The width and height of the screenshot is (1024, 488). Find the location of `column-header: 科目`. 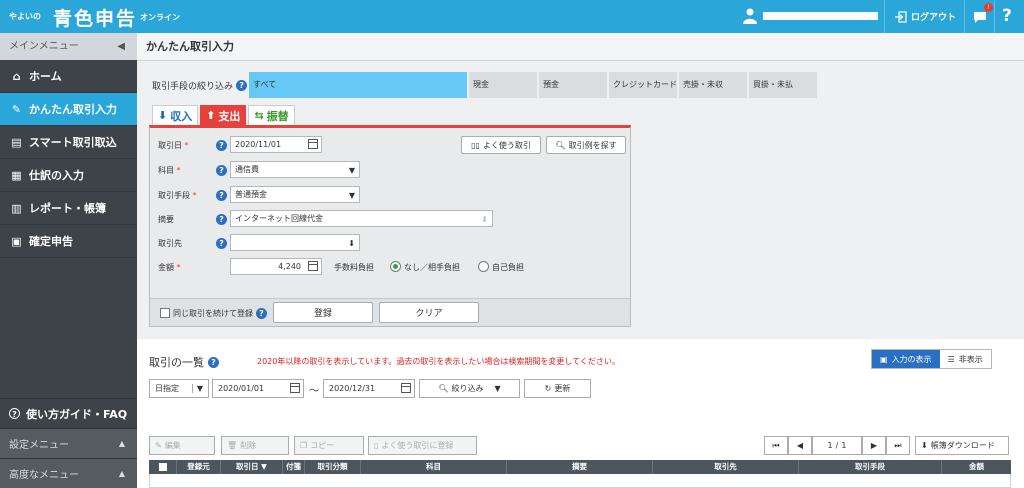

column-header: 科目 is located at coordinates (434, 467).